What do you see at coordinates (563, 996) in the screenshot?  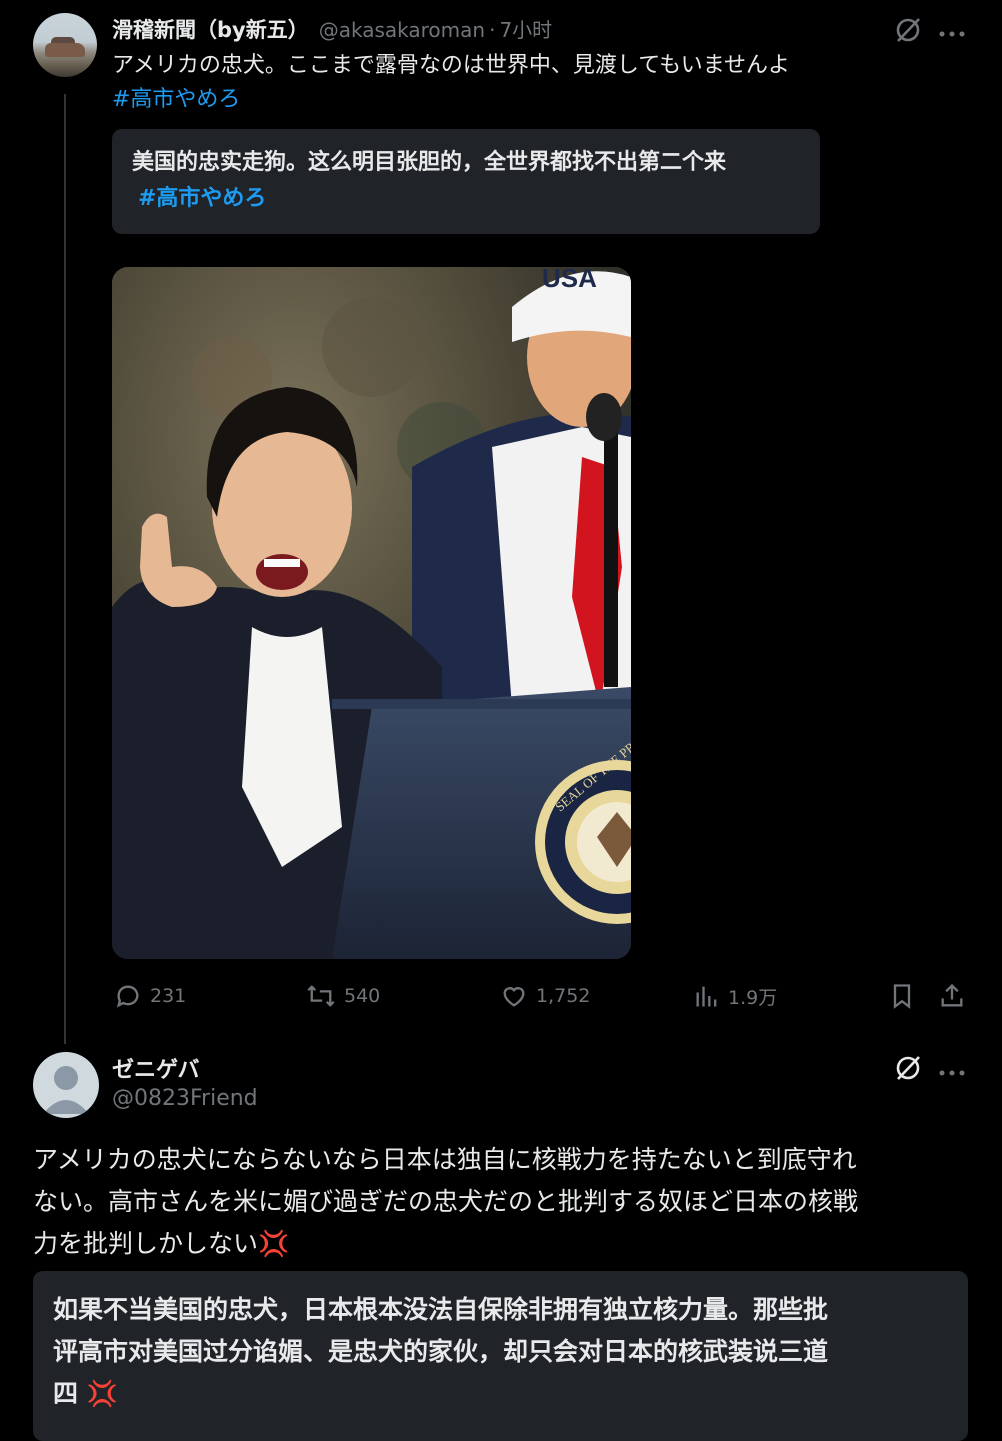 I see `like-count: 1,752` at bounding box center [563, 996].